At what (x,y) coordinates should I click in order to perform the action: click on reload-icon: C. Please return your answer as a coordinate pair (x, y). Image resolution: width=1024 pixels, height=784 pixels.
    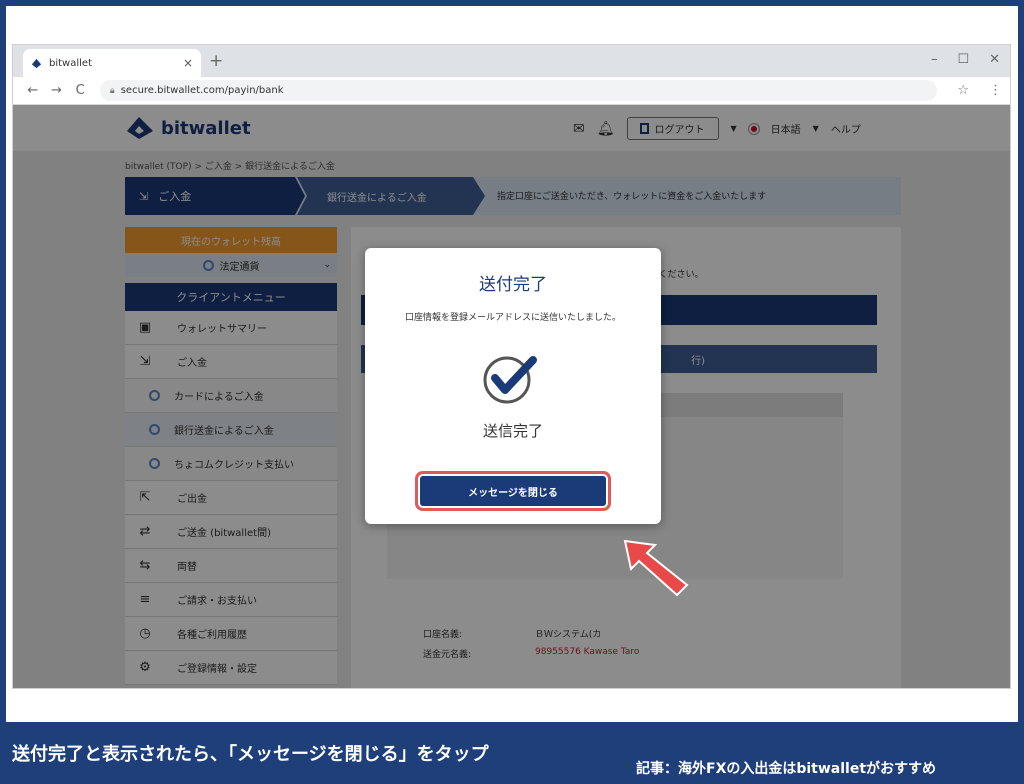
    Looking at the image, I should click on (80, 90).